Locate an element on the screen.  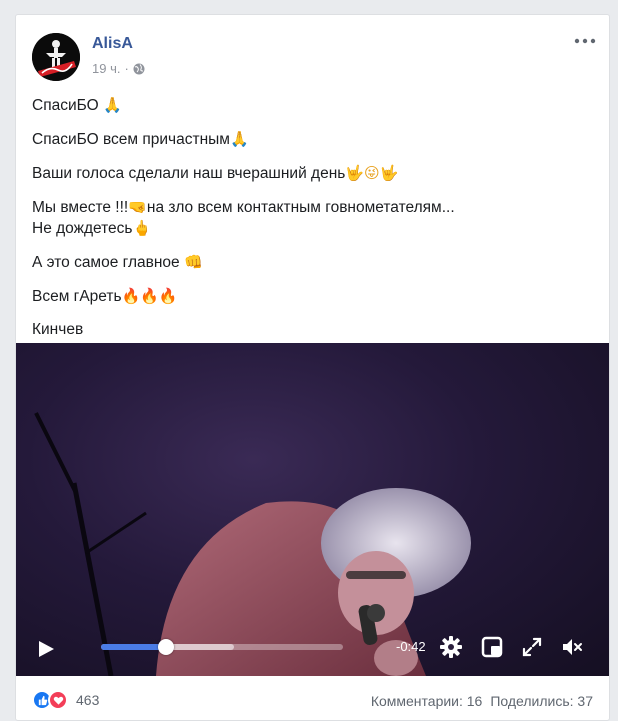
post-line: А это самое главное 👊 is located at coordinates (312, 262).